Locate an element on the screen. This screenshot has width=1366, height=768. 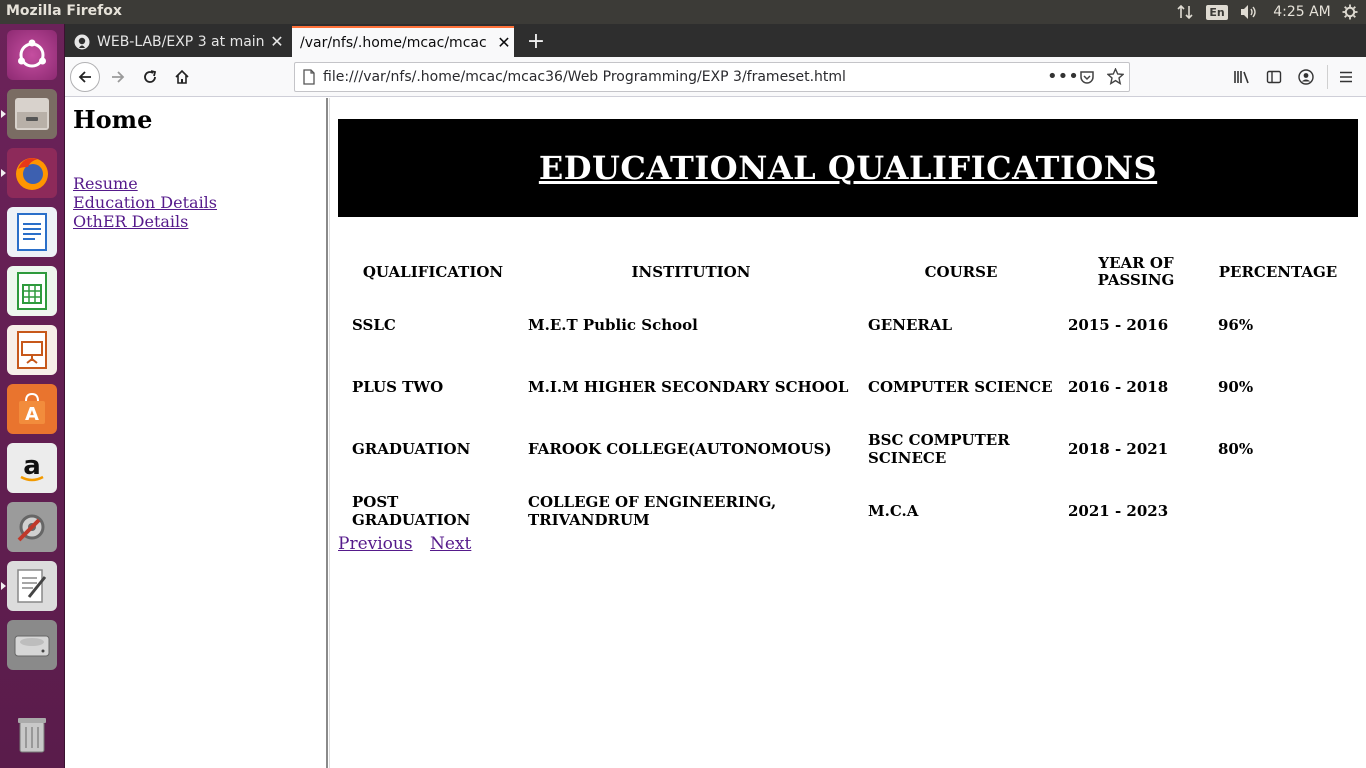
toolbar-separator is located at coordinates (1327, 77).